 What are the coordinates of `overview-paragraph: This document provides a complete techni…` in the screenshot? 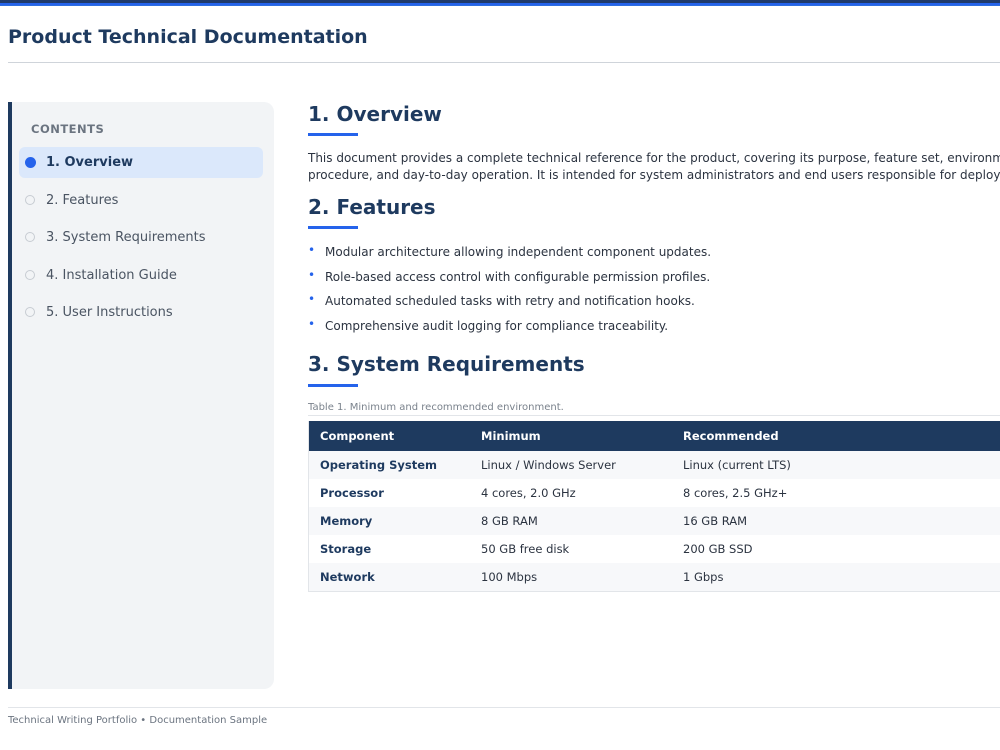 It's located at (654, 167).